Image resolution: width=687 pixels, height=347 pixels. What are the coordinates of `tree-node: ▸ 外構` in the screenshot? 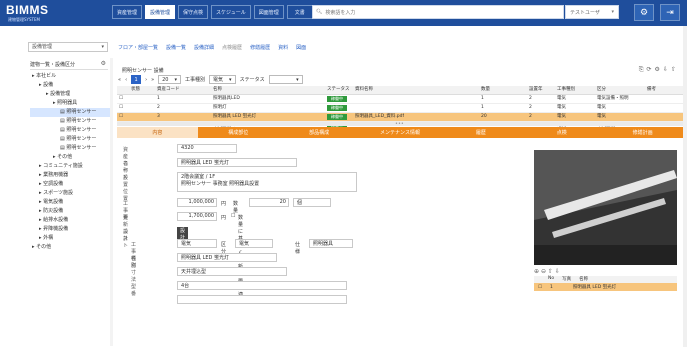 It's located at (70, 238).